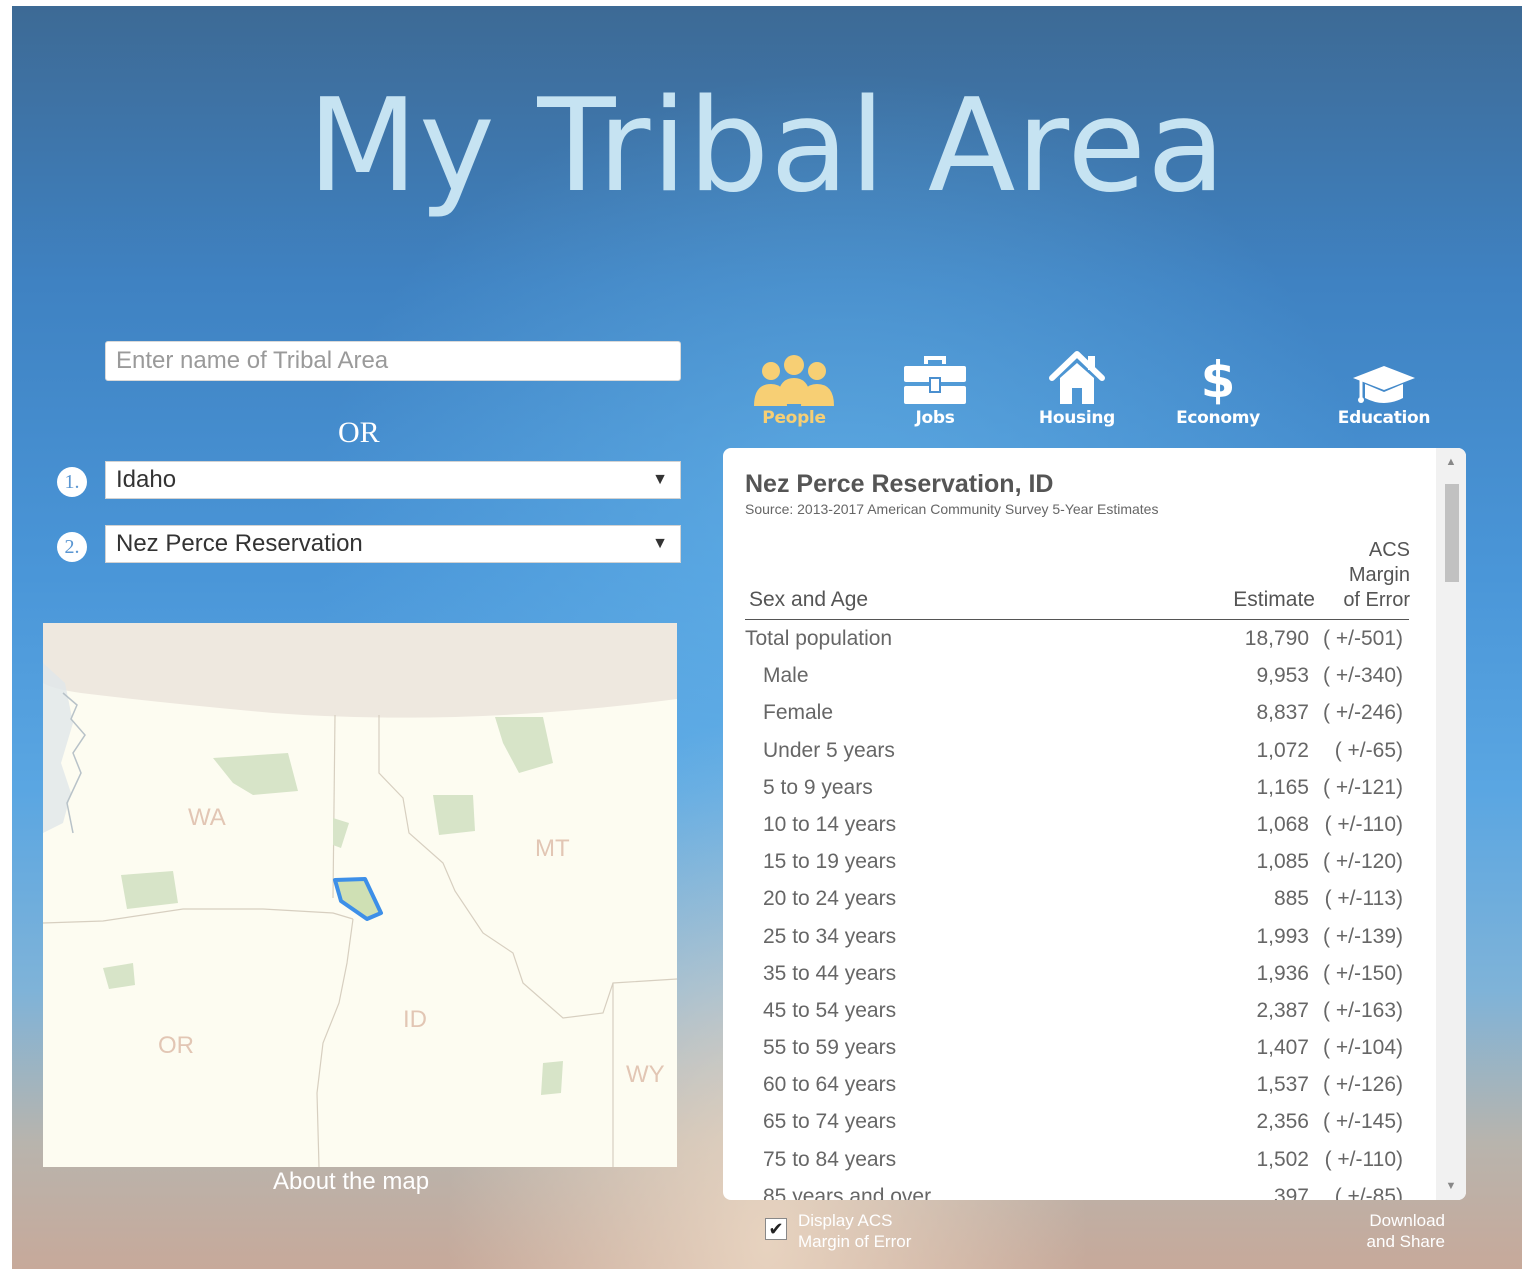 The height and width of the screenshot is (1269, 1522). I want to click on row-moe: ( +/-163), so click(1363, 1010).